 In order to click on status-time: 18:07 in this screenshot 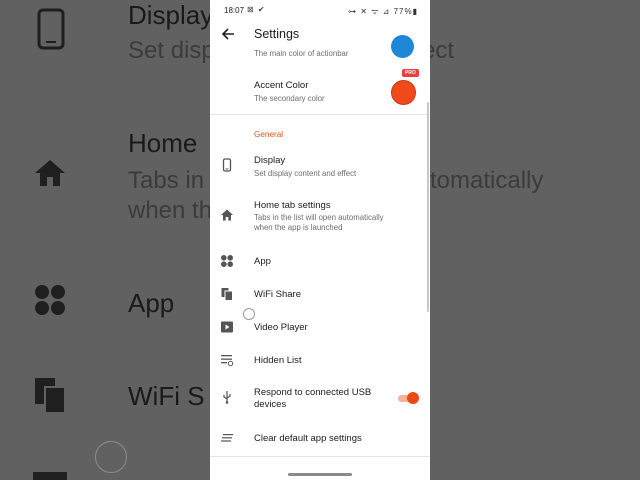, I will do `click(234, 10)`.